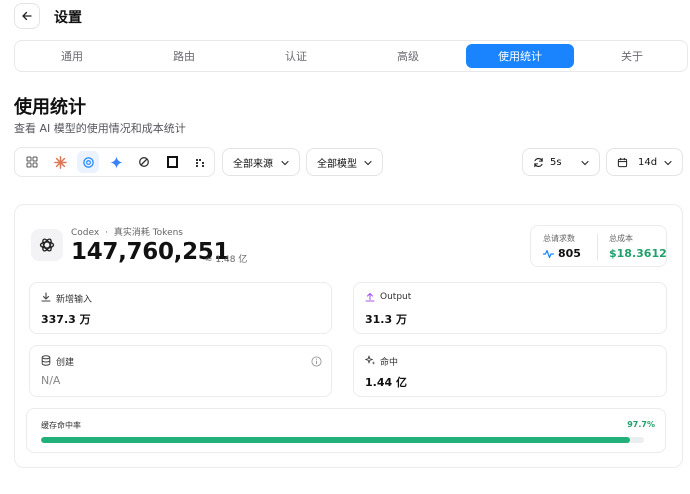 The image size is (690, 494). Describe the element at coordinates (370, 297) in the screenshot. I see `upload-icon` at that location.